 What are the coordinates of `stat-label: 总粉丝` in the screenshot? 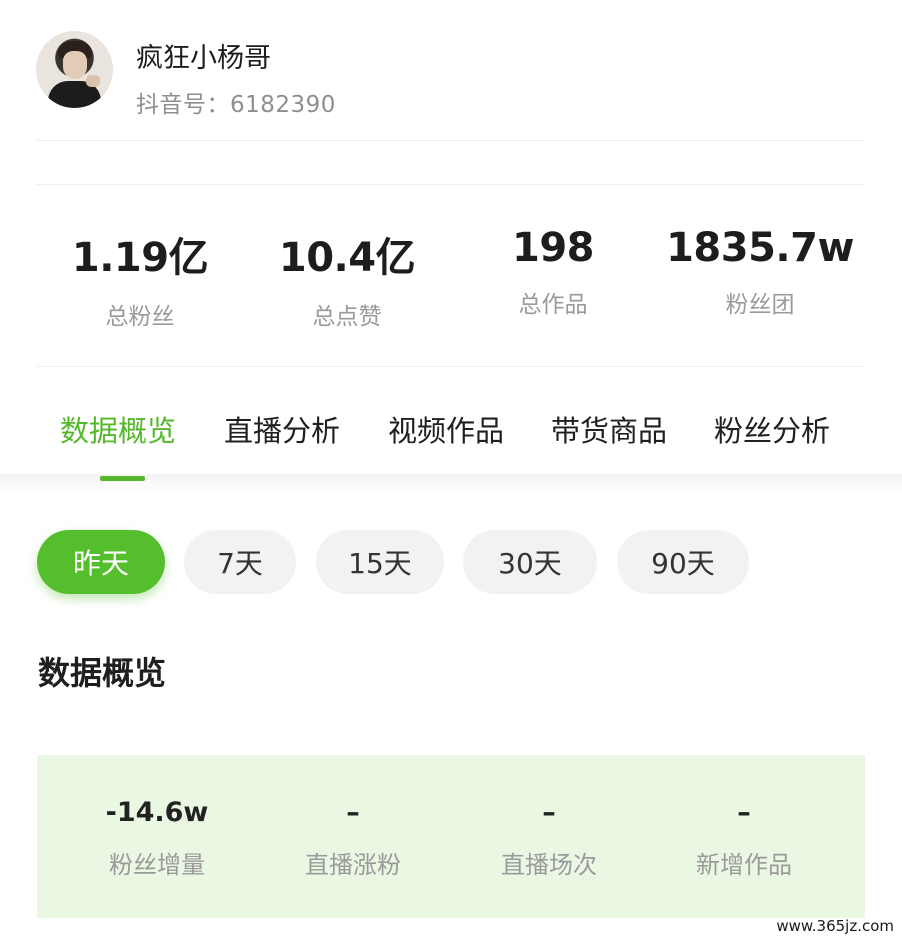 It's located at (140, 317).